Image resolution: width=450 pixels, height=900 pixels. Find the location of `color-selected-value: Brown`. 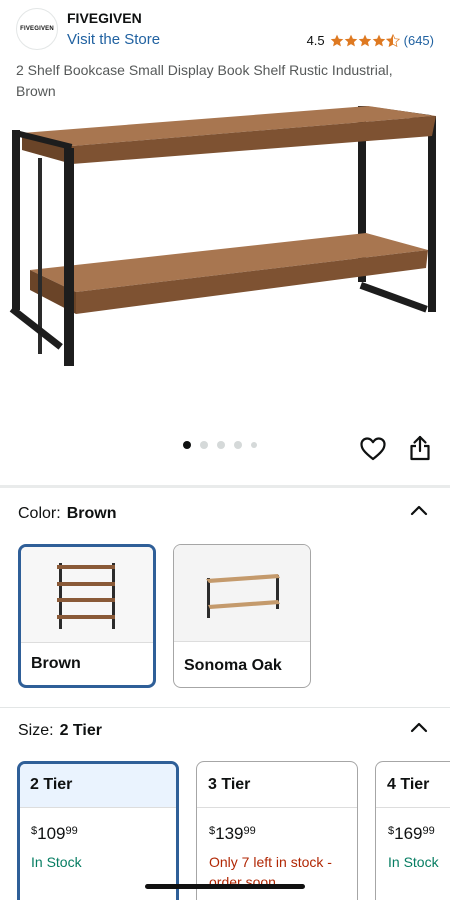

color-selected-value: Brown is located at coordinates (91, 513).